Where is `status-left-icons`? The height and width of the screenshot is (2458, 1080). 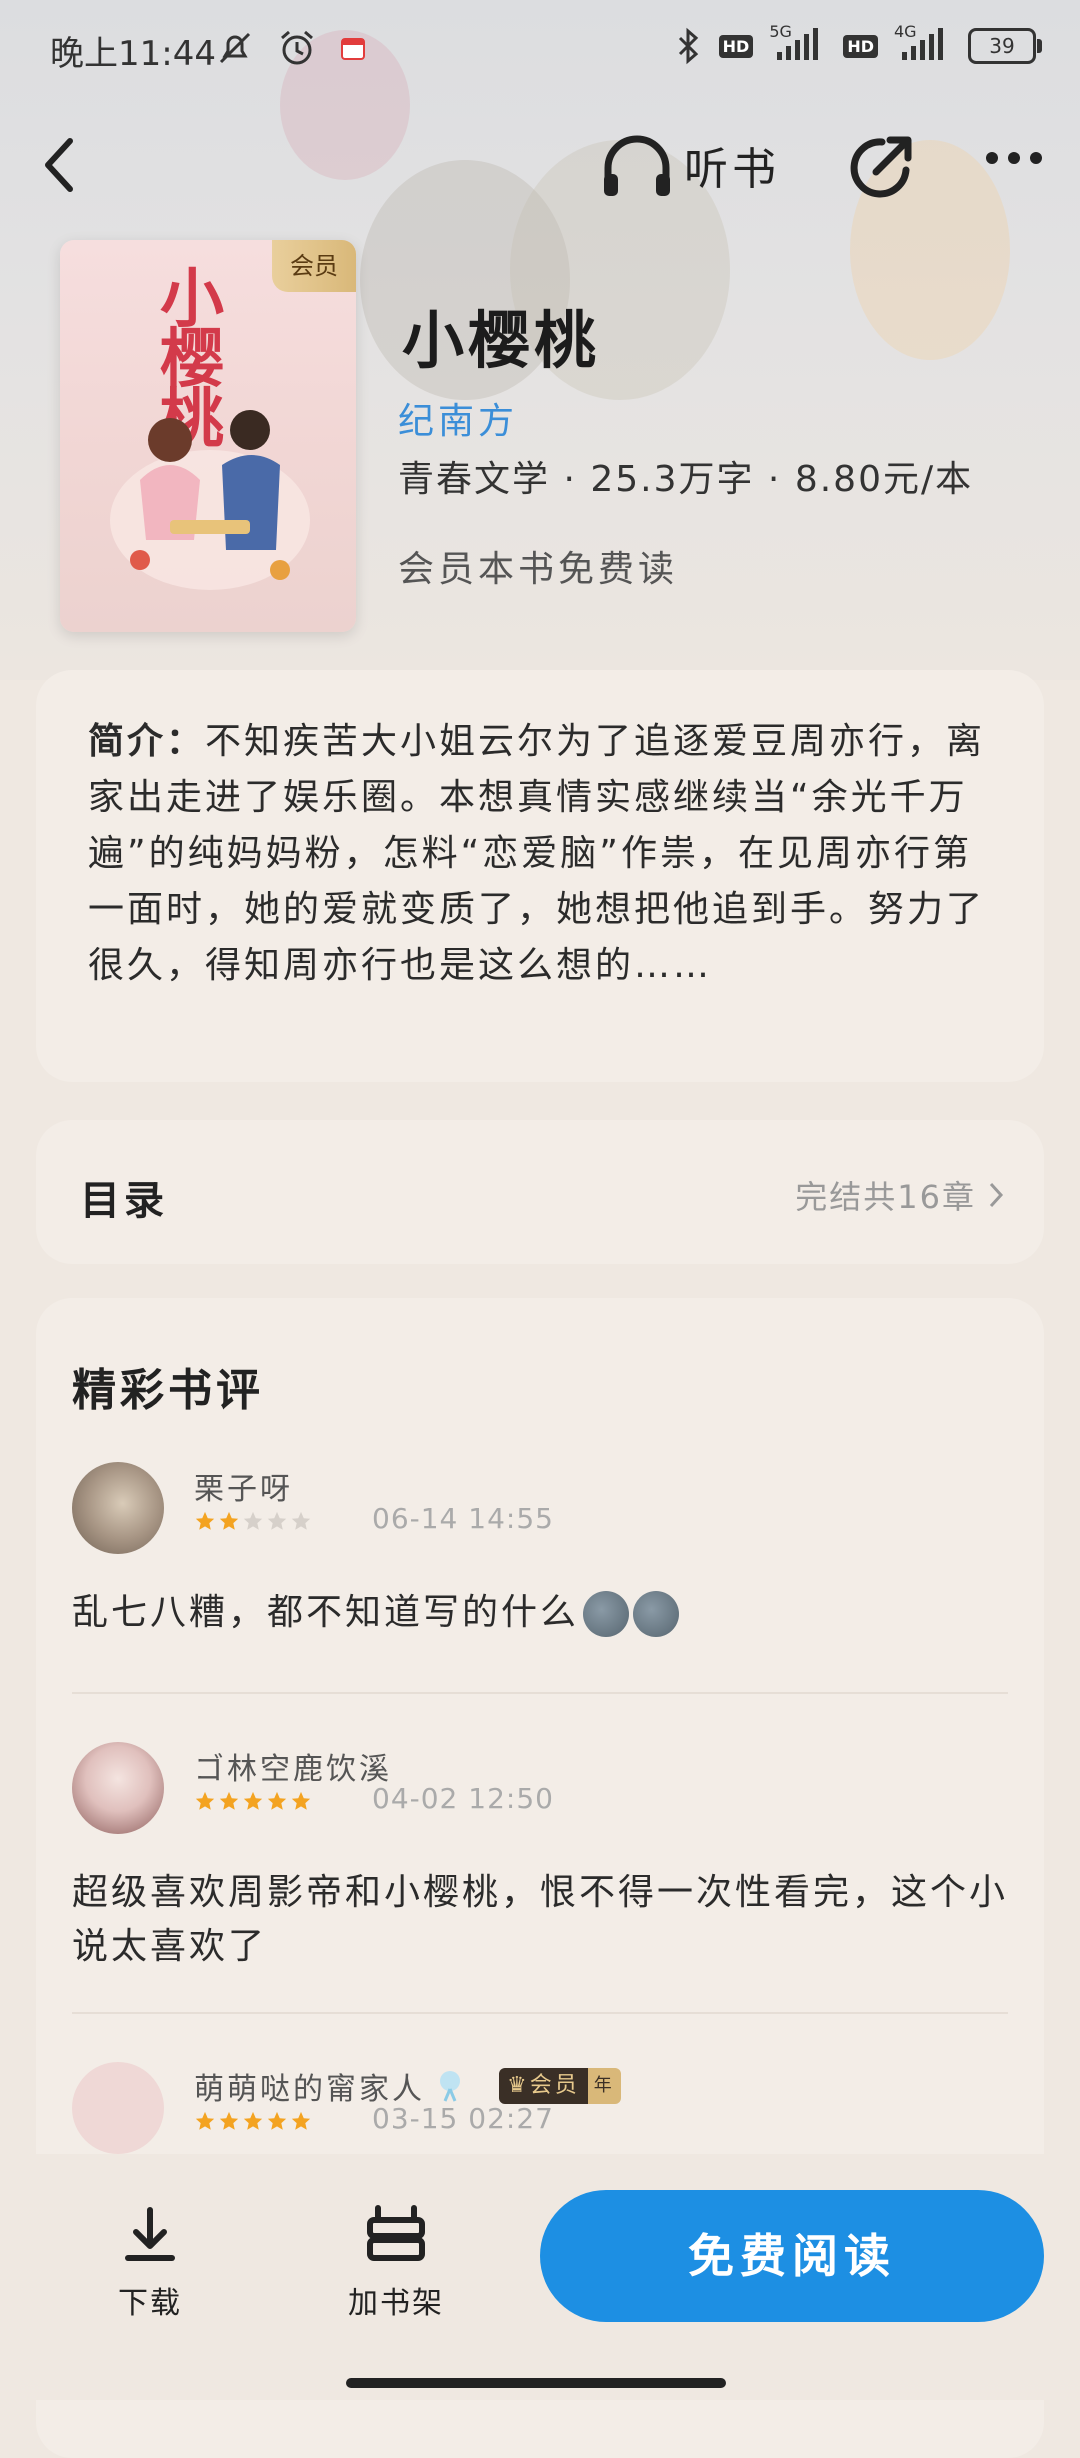 status-left-icons is located at coordinates (291, 48).